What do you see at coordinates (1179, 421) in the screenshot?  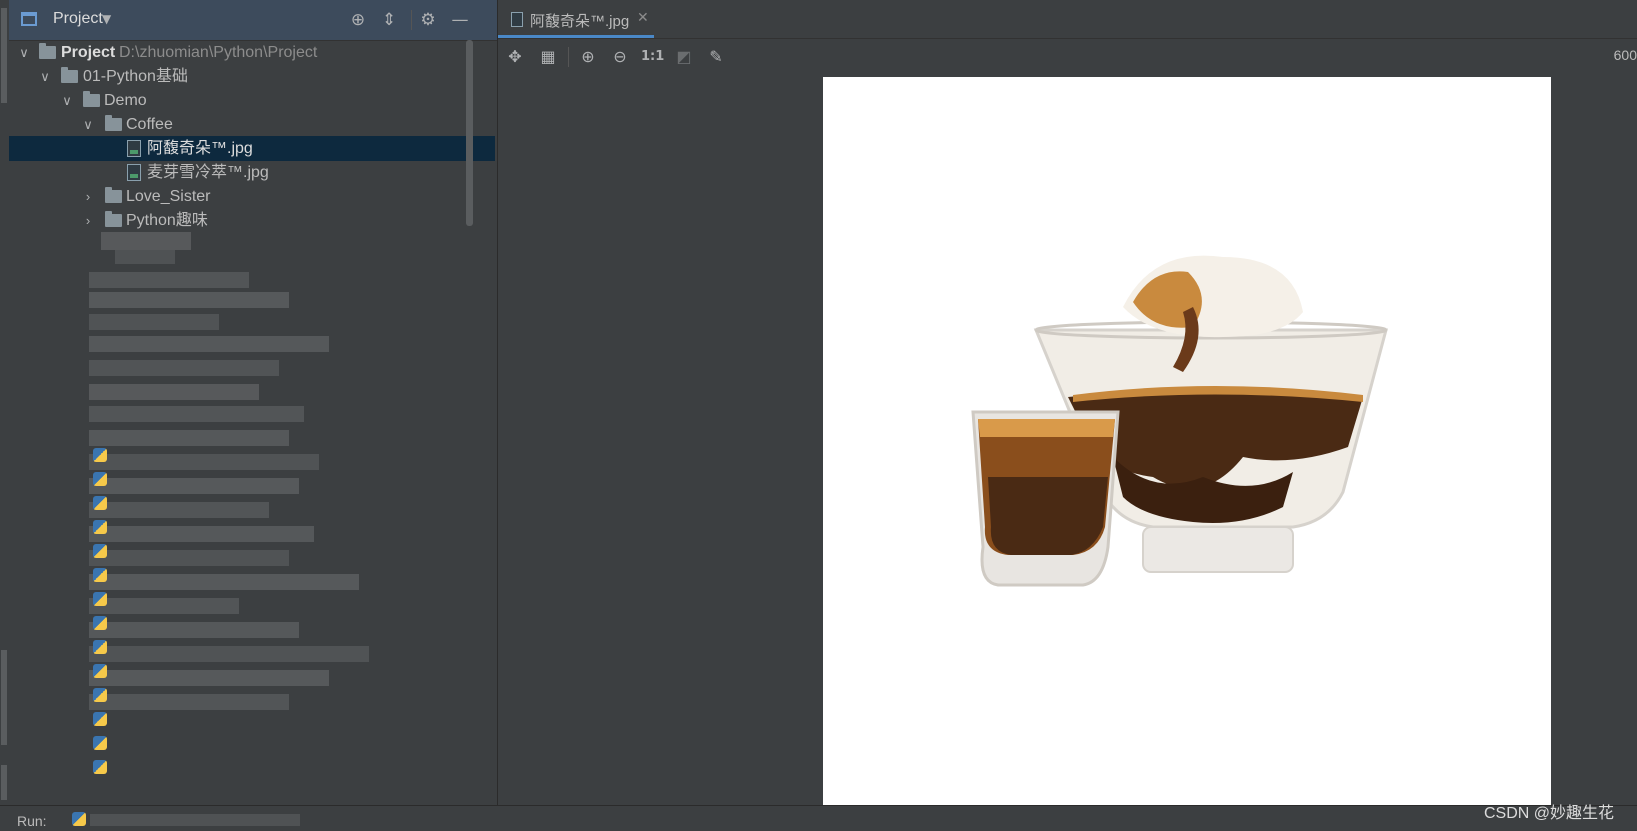 I see `affogato-illustration` at bounding box center [1179, 421].